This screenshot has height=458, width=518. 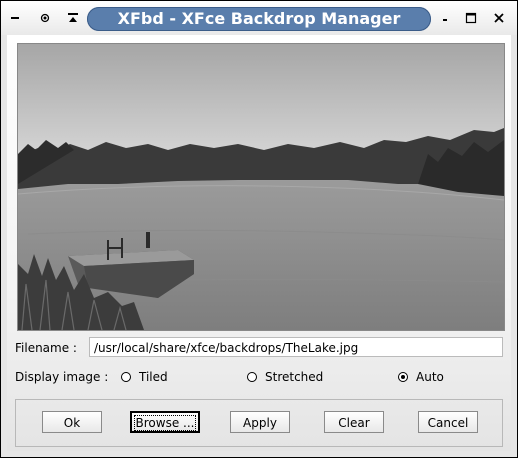 What do you see at coordinates (126, 377) in the screenshot?
I see `tiled-radio-indicator` at bounding box center [126, 377].